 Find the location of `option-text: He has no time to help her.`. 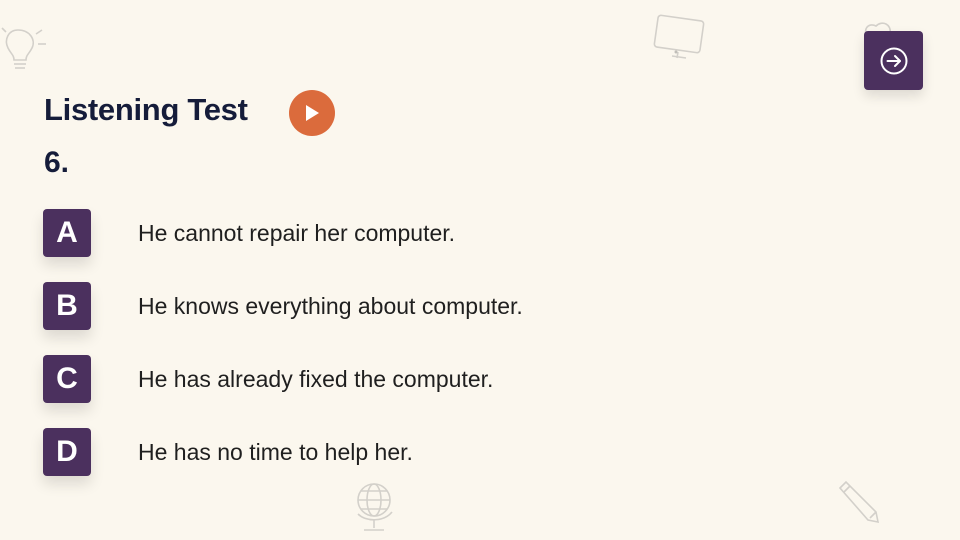

option-text: He has no time to help her. is located at coordinates (275, 452).